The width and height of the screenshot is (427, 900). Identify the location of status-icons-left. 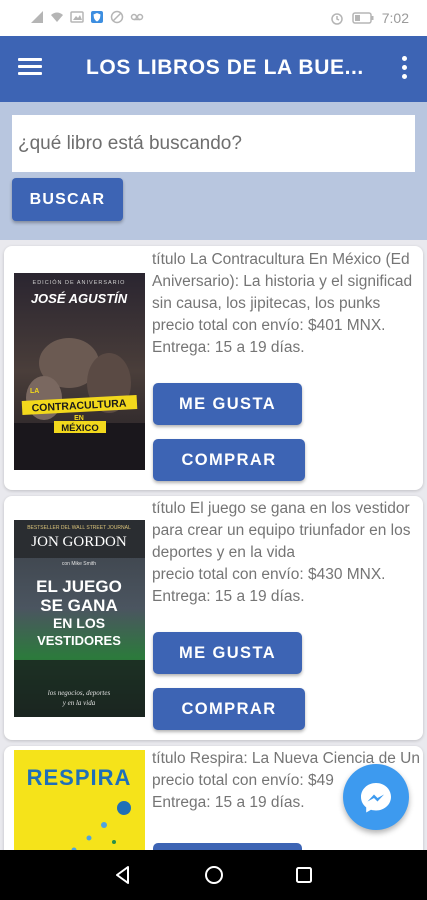
(87, 17).